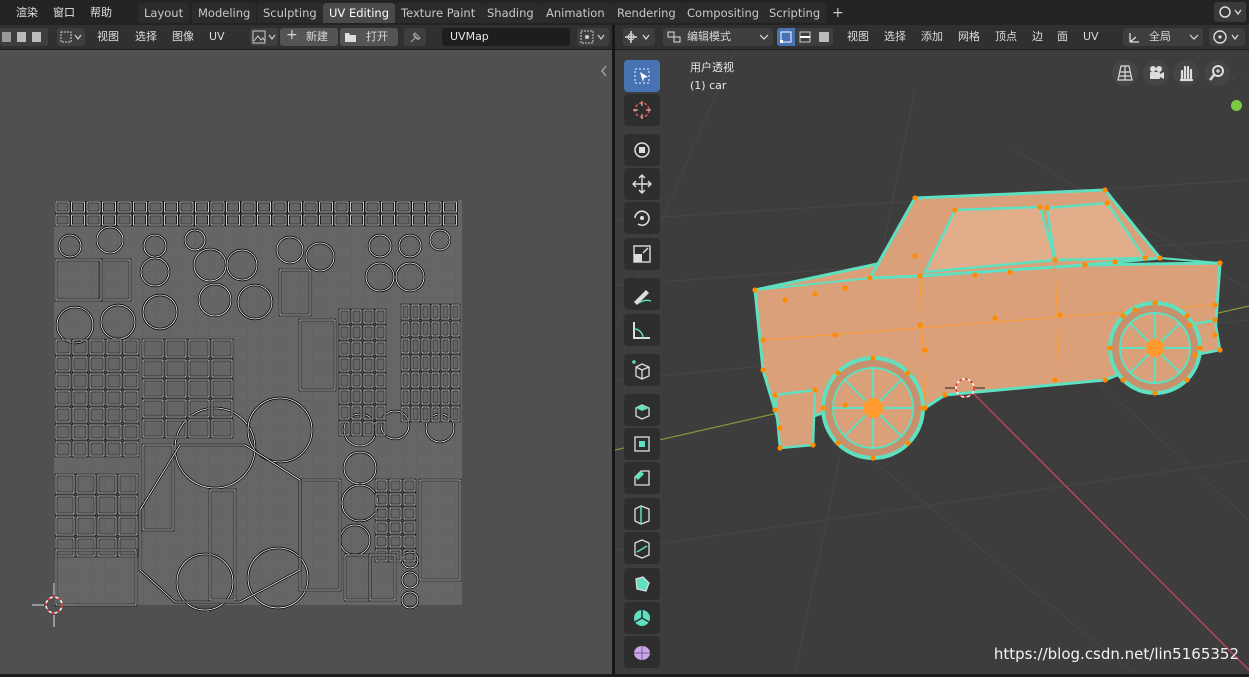  Describe the element at coordinates (932, 37) in the screenshot. I see `vp-menu-add: 添加` at that location.